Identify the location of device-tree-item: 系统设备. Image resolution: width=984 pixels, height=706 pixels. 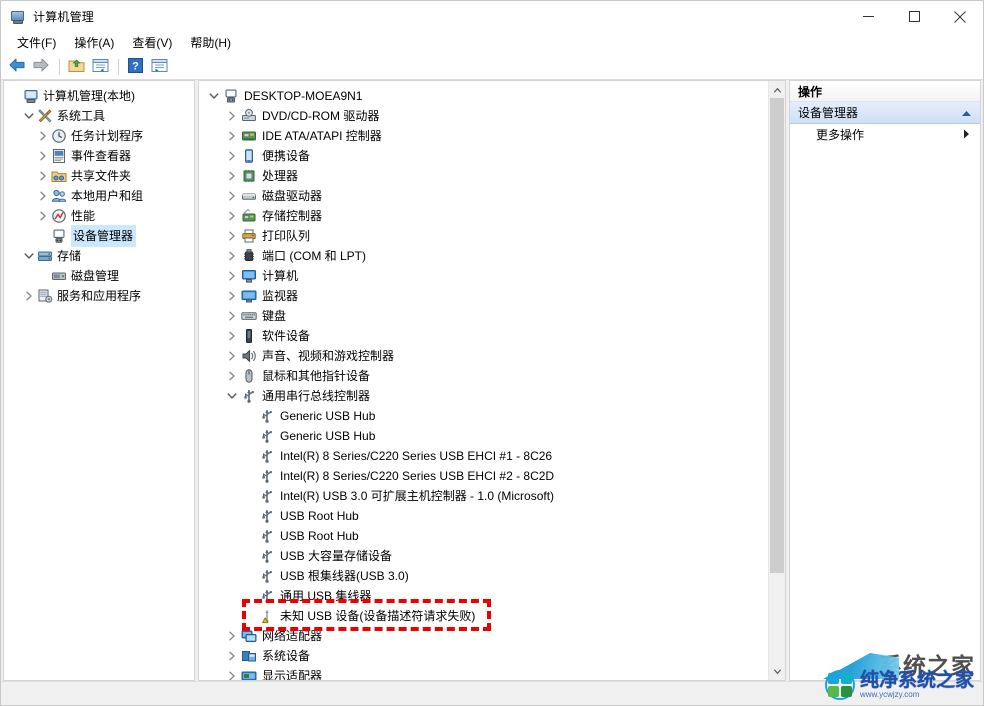
(492, 656).